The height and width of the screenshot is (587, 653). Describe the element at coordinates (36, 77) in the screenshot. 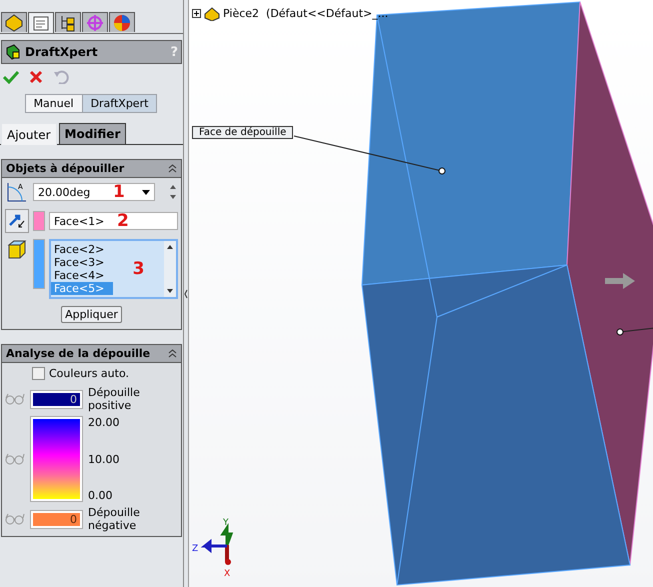

I see `close-icon` at that location.